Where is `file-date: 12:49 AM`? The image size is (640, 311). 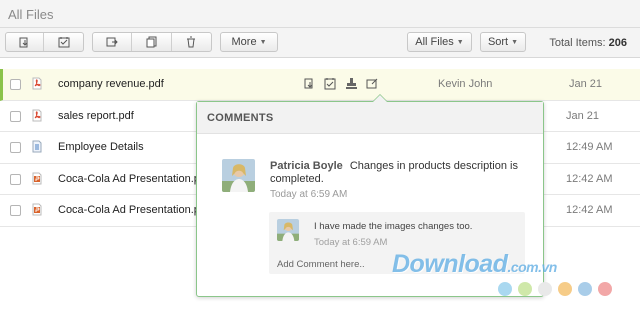
file-date: 12:49 AM is located at coordinates (589, 147).